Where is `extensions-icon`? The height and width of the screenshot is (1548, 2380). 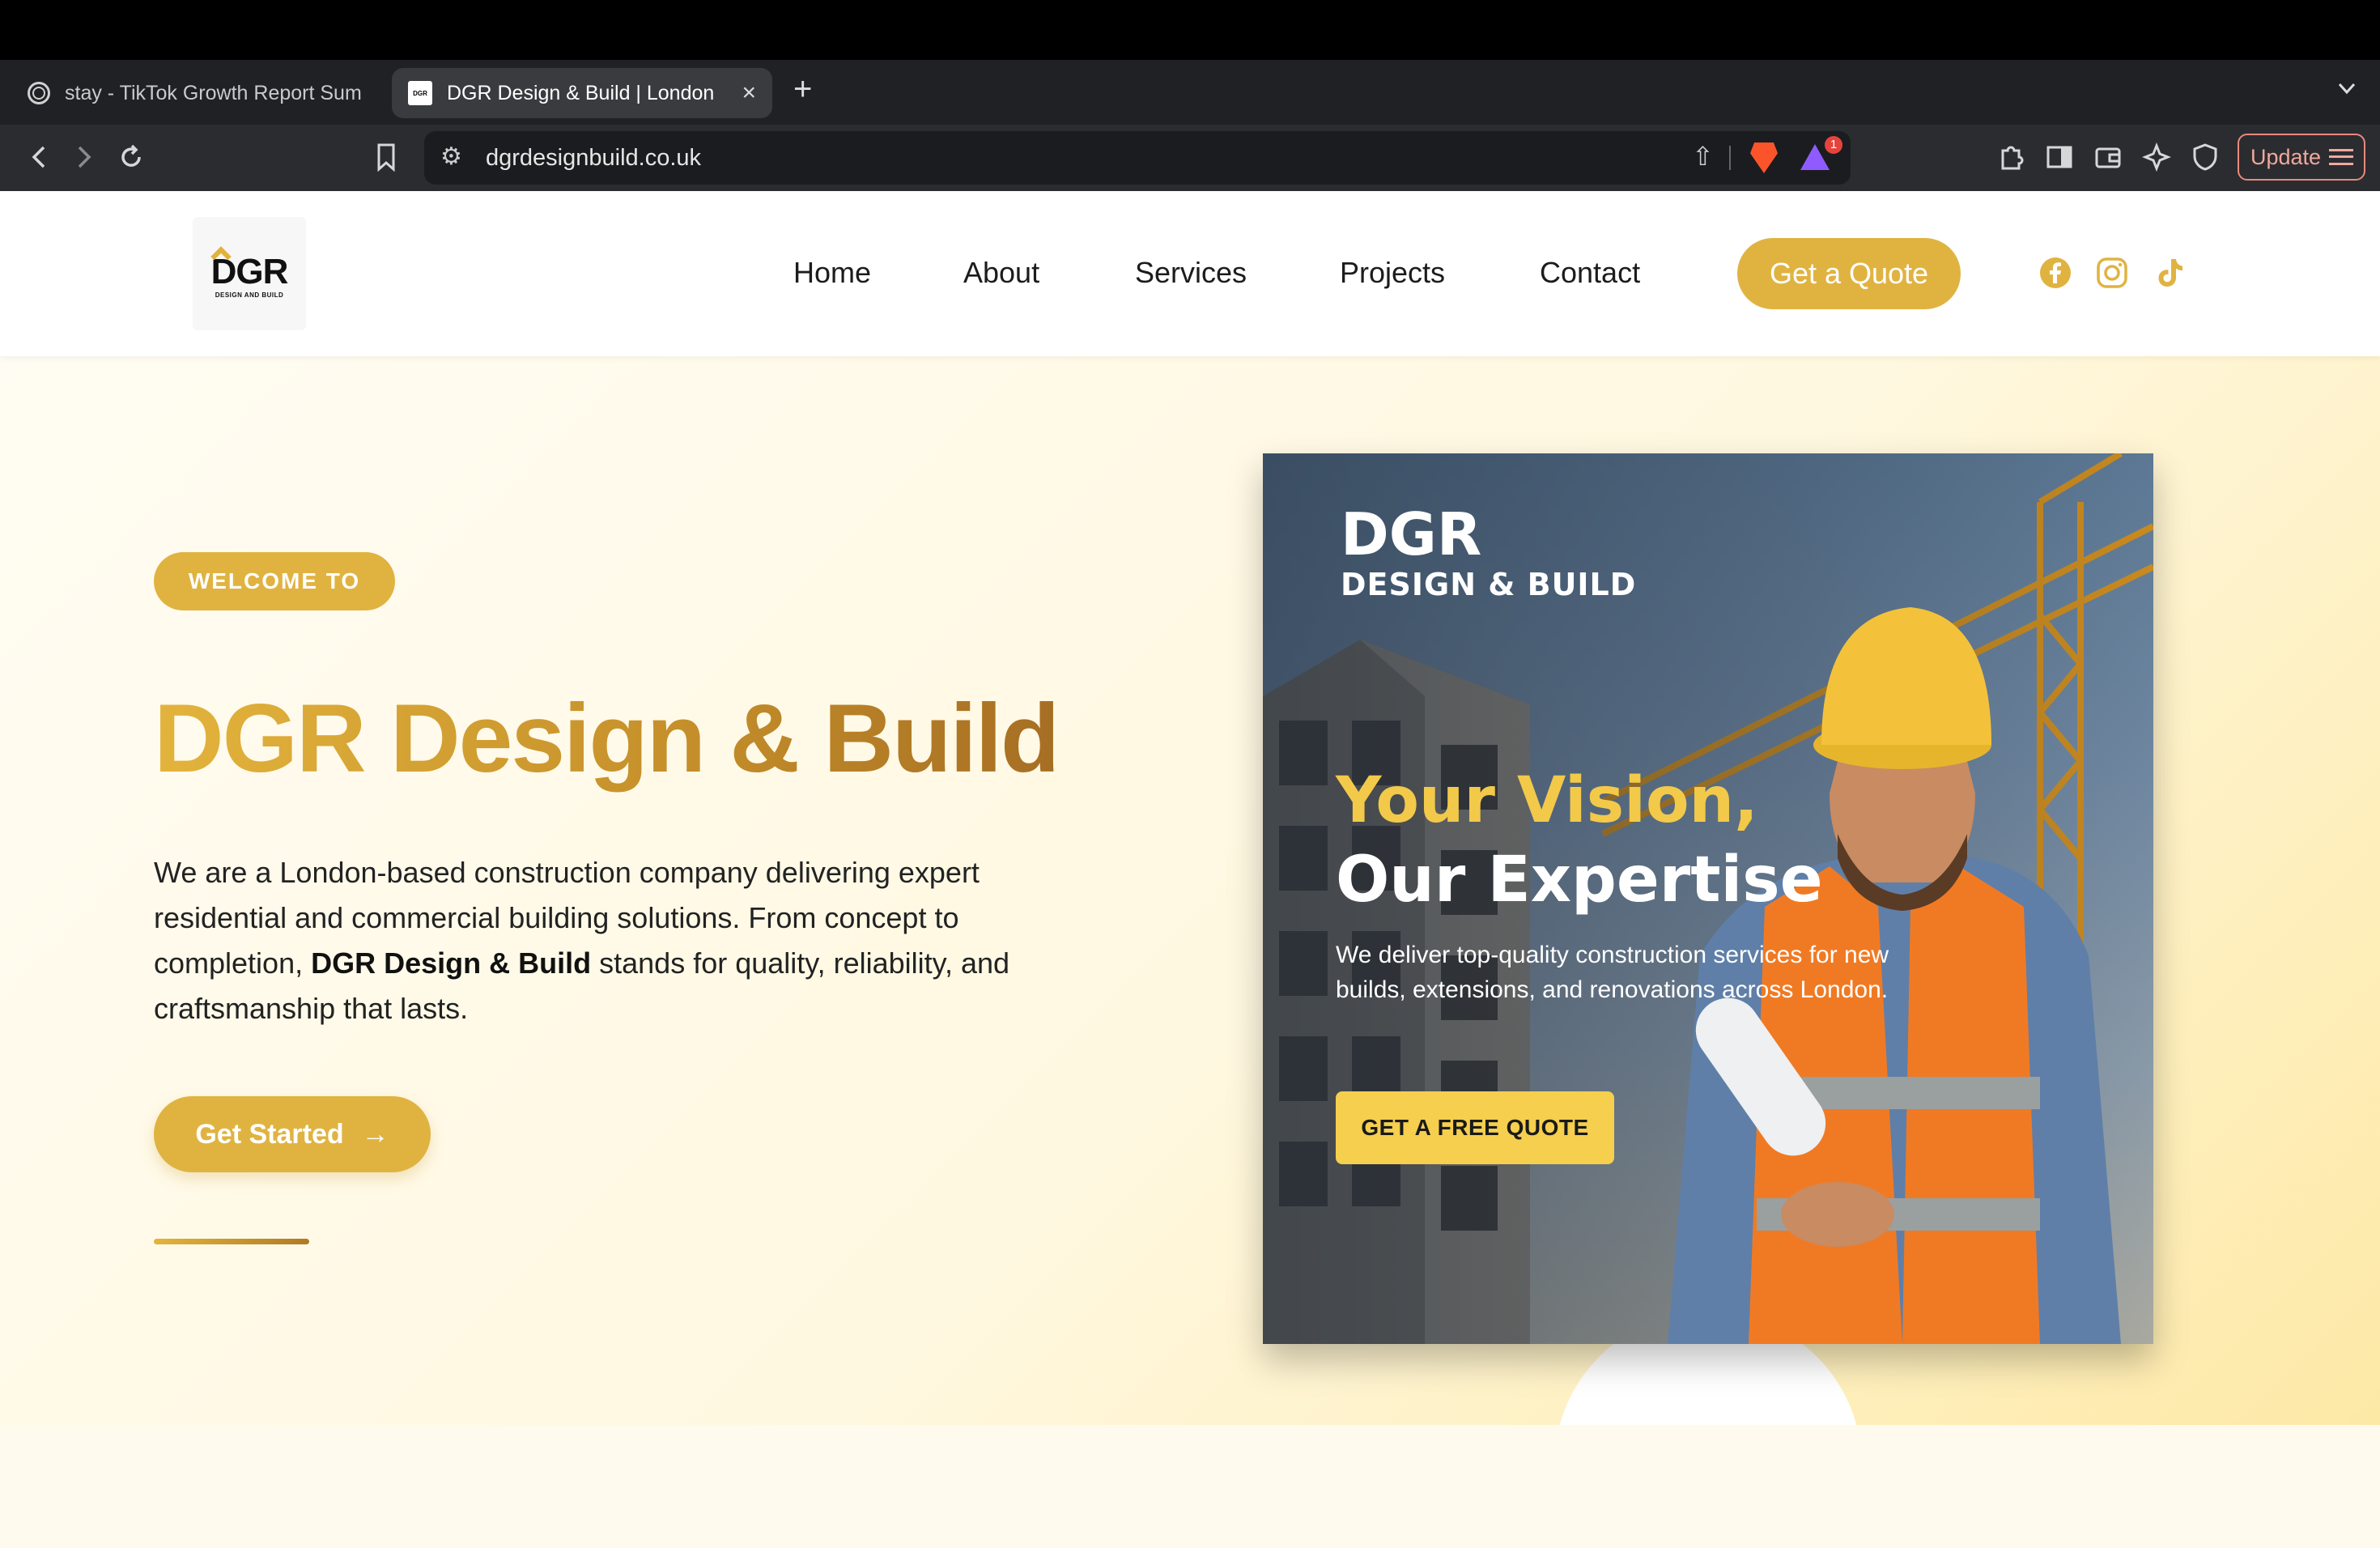
extensions-icon is located at coordinates (2010, 157).